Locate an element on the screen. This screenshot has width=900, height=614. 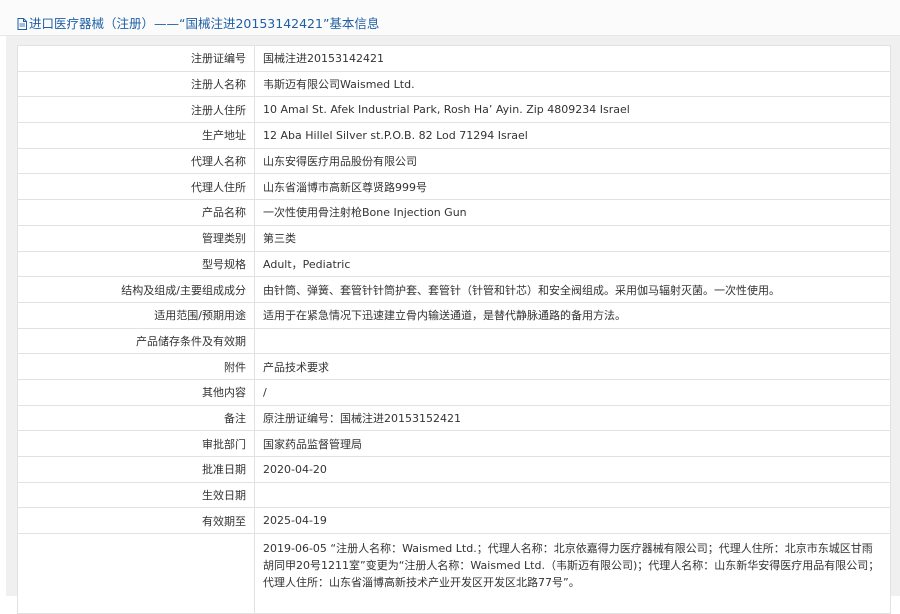
field-label: 管理类别 is located at coordinates (136, 238).